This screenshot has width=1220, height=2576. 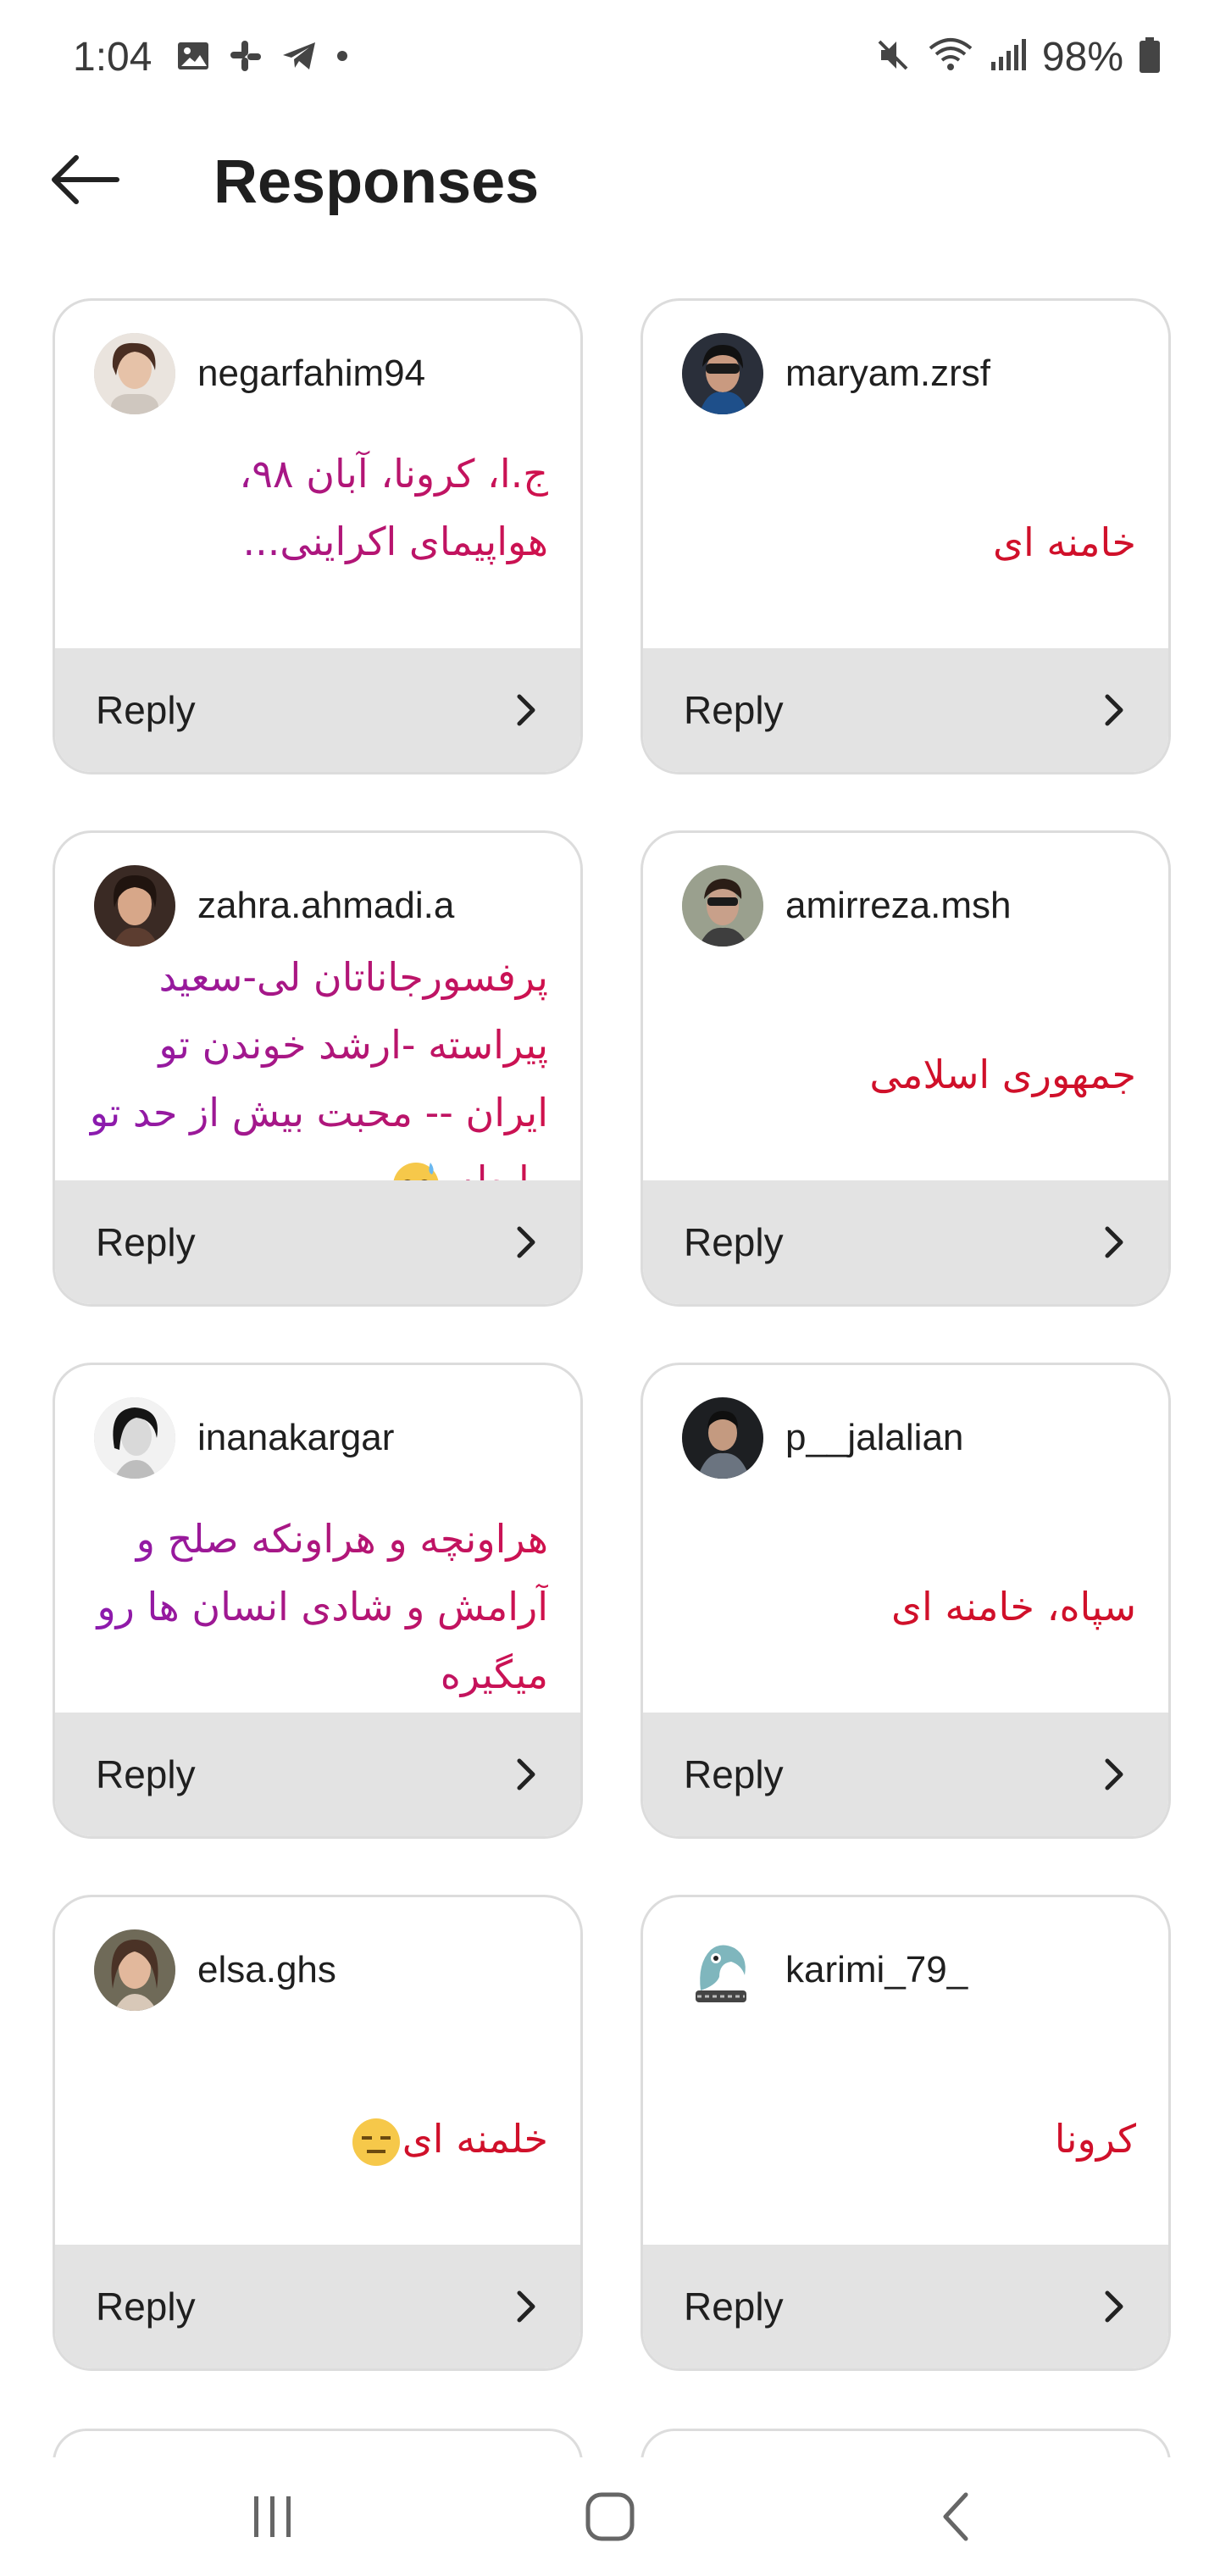 I want to click on username: negarfahim94, so click(x=311, y=374).